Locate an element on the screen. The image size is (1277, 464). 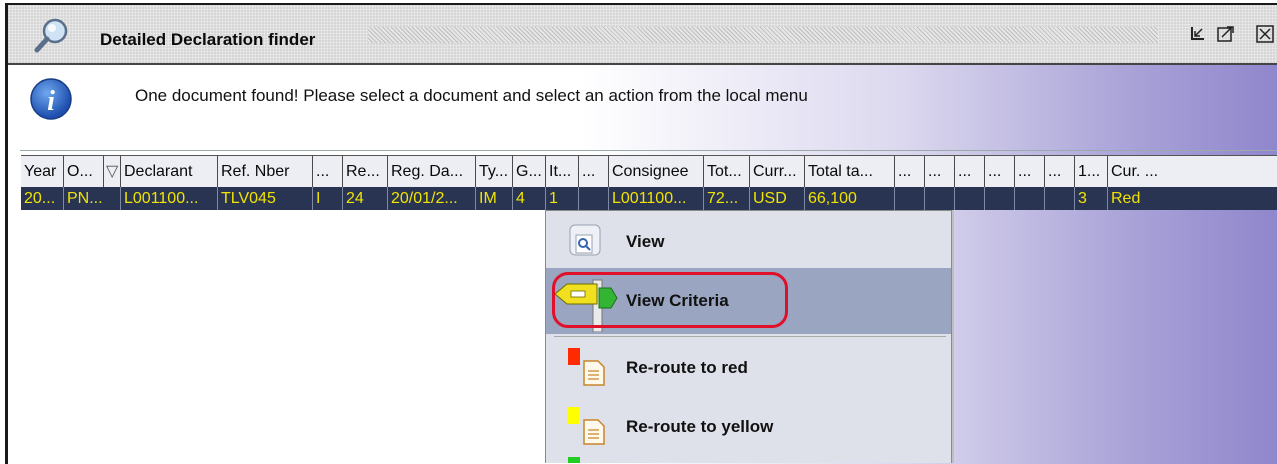
menu-item-label: View is located at coordinates (645, 241).